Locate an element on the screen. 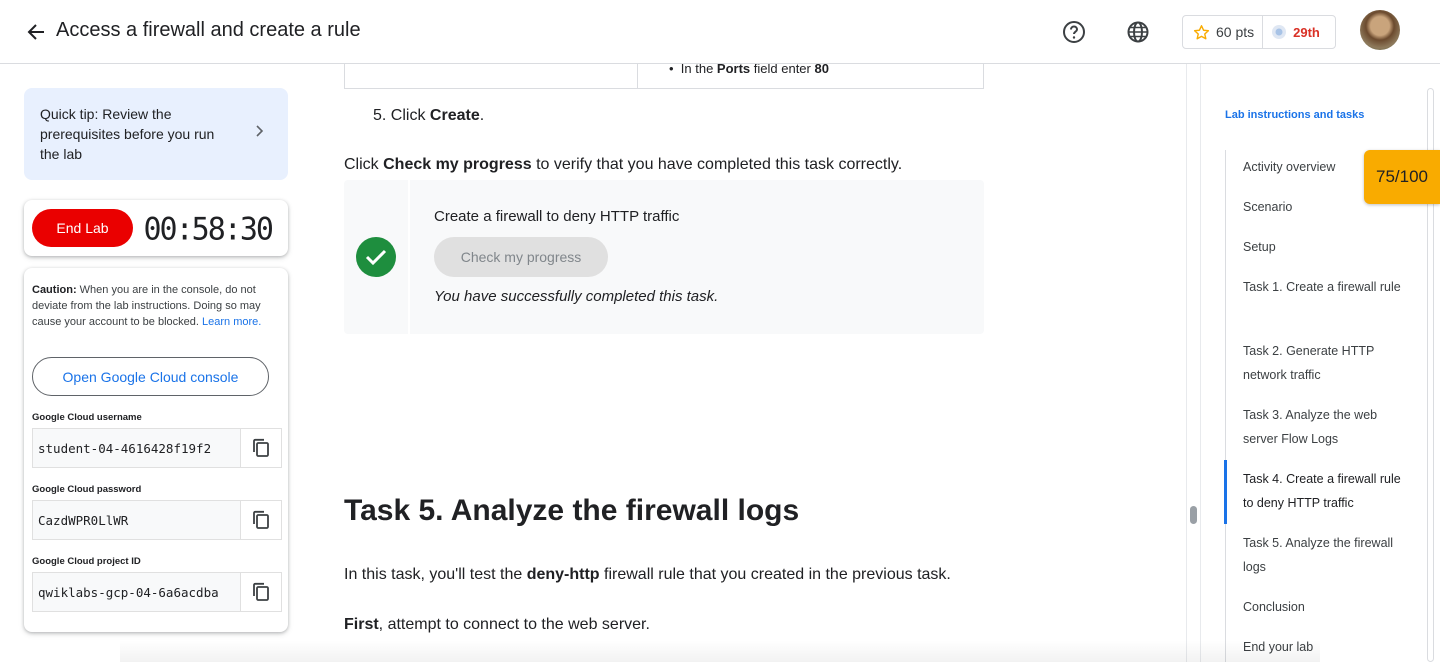 Image resolution: width=1440 pixels, height=662 pixels. content-scrollbar is located at coordinates (1193, 363).